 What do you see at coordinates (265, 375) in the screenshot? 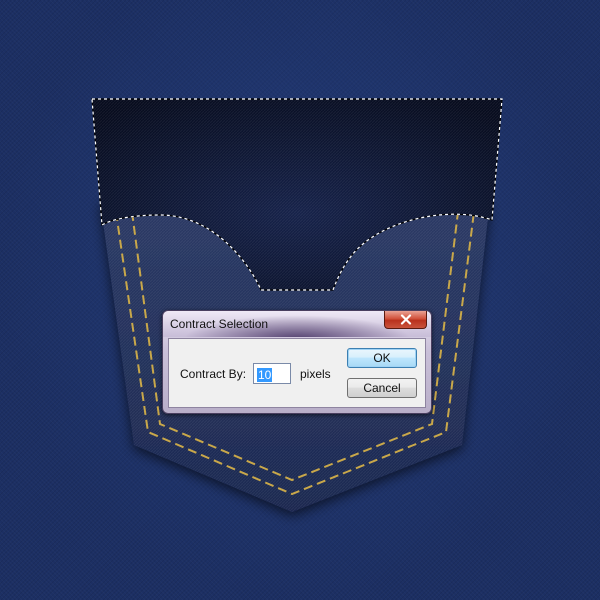
I see `contract-by-value: 10` at bounding box center [265, 375].